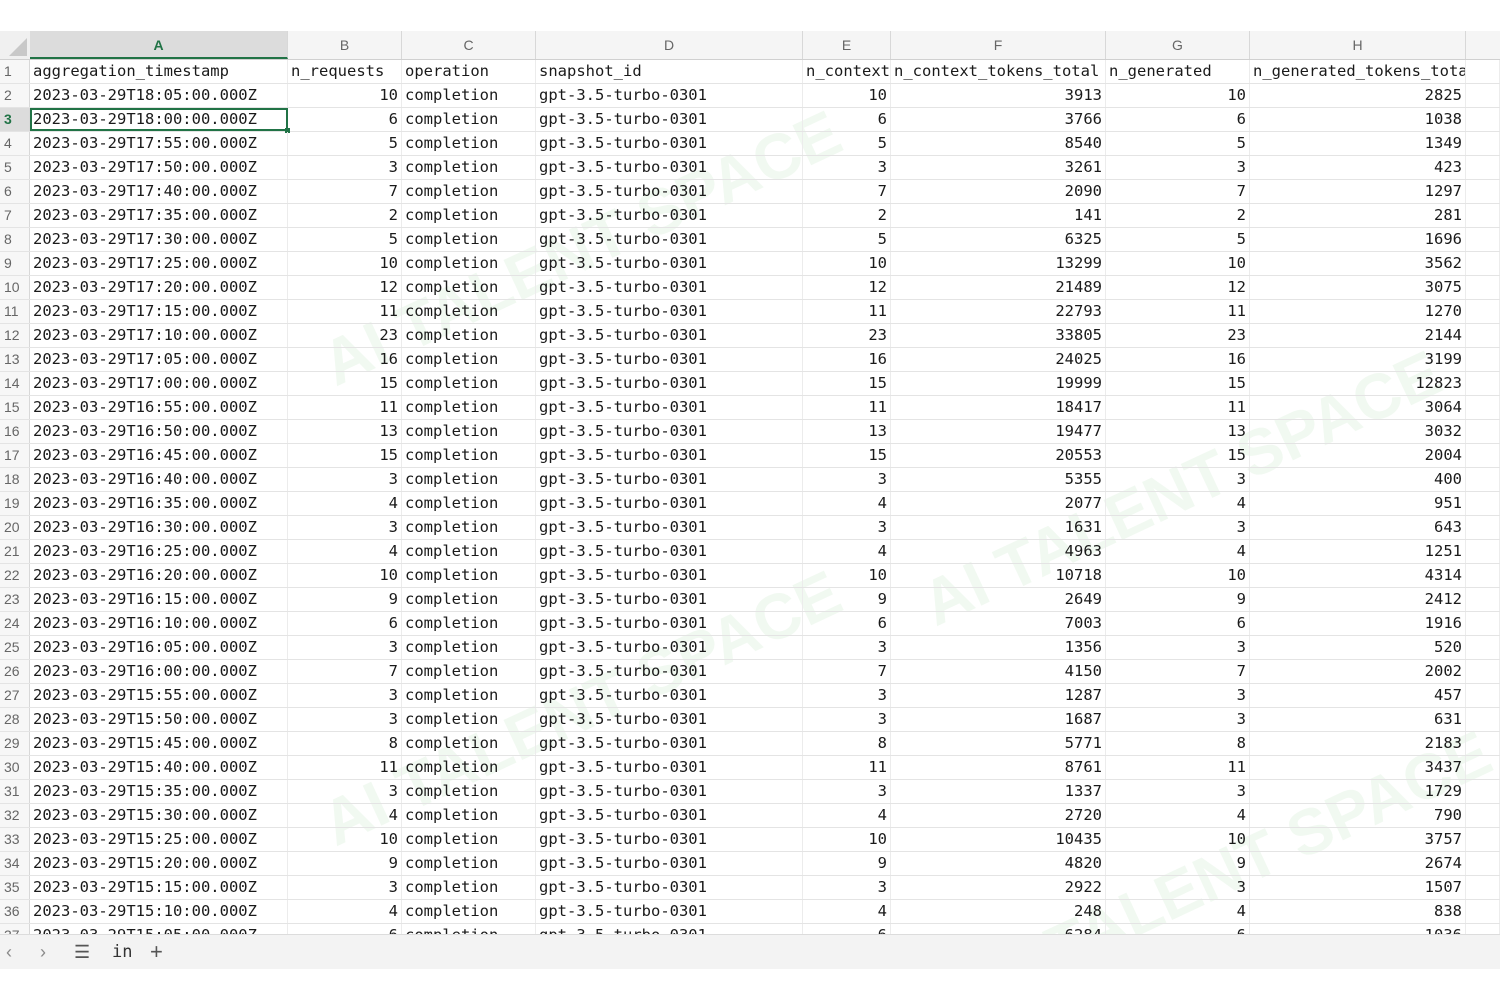 The image size is (1500, 1000). I want to click on select-all-corner, so click(15, 45).